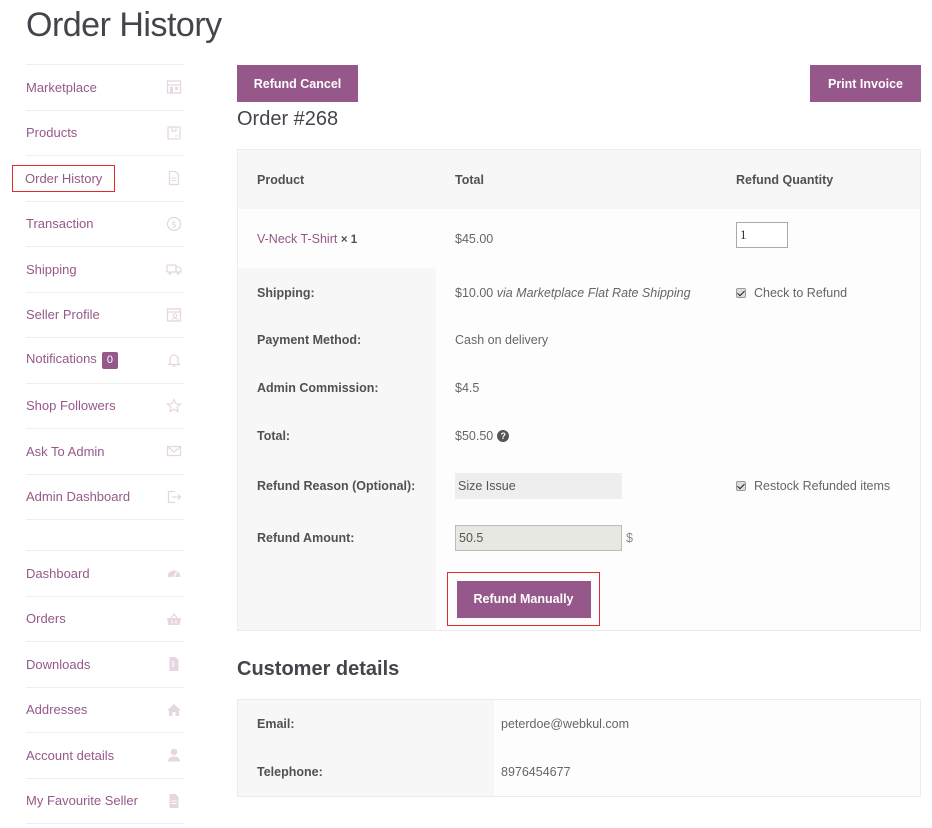  What do you see at coordinates (174, 497) in the screenshot?
I see `sign-out-icon` at bounding box center [174, 497].